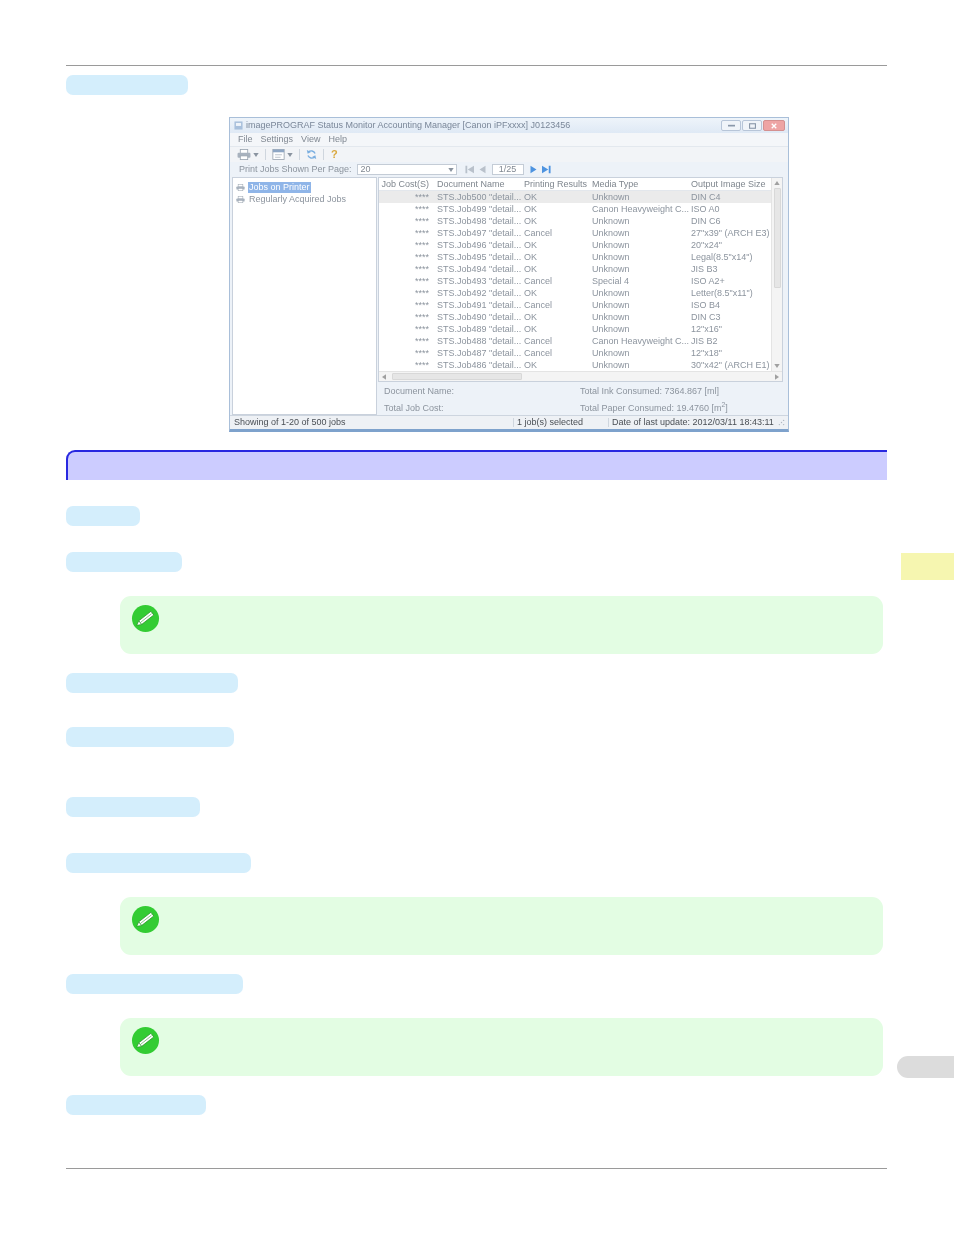 This screenshot has width=954, height=1235. I want to click on column-header: Output Image Size, so click(731, 184).